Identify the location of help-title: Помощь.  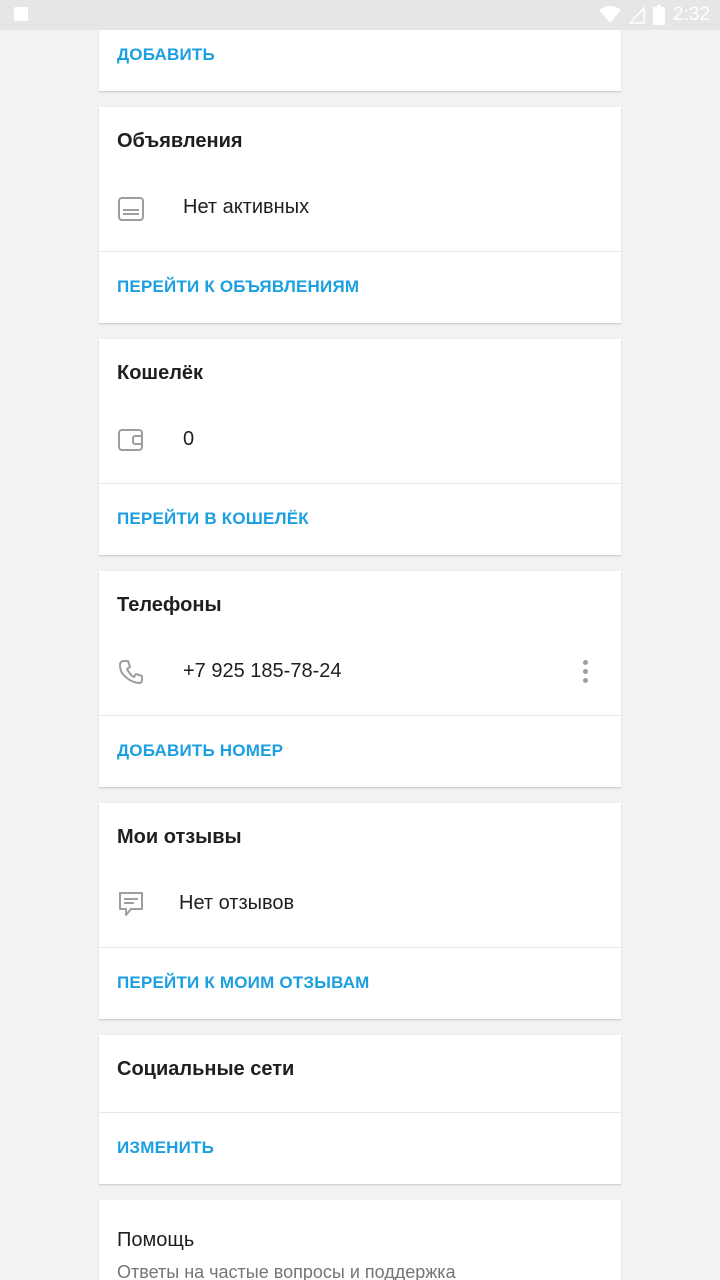
(156, 1240).